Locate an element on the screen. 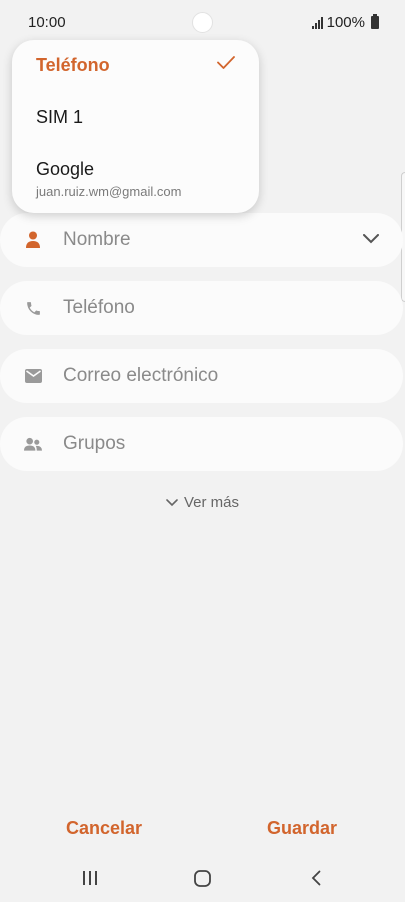 This screenshot has height=902, width=405. show-more-label: Ver más is located at coordinates (211, 502).